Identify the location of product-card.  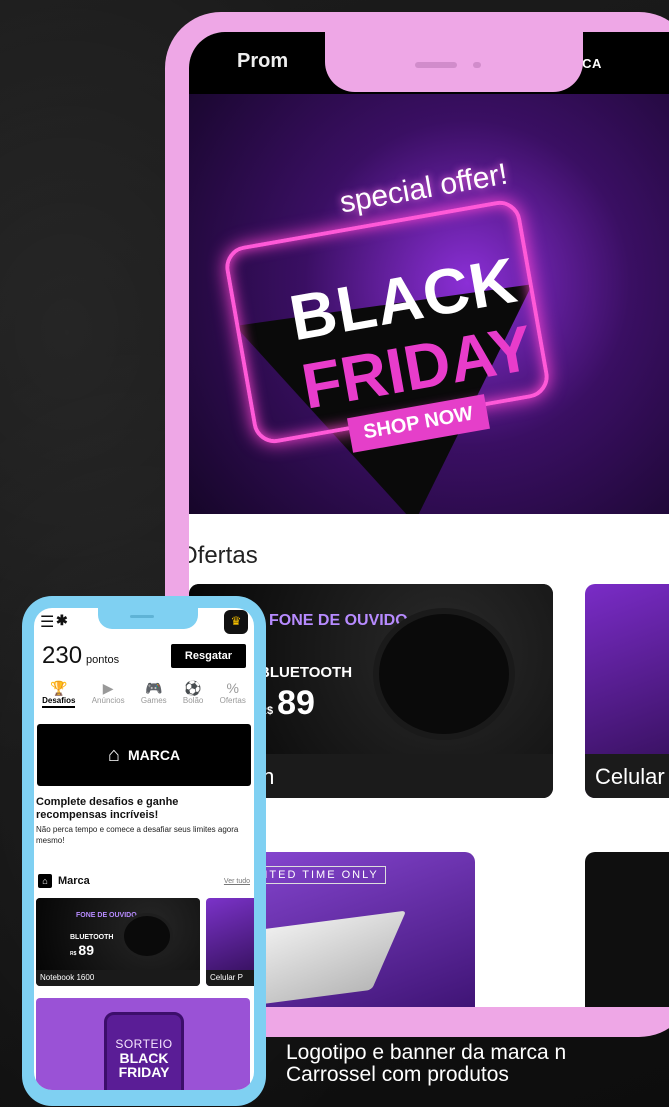
(627, 929).